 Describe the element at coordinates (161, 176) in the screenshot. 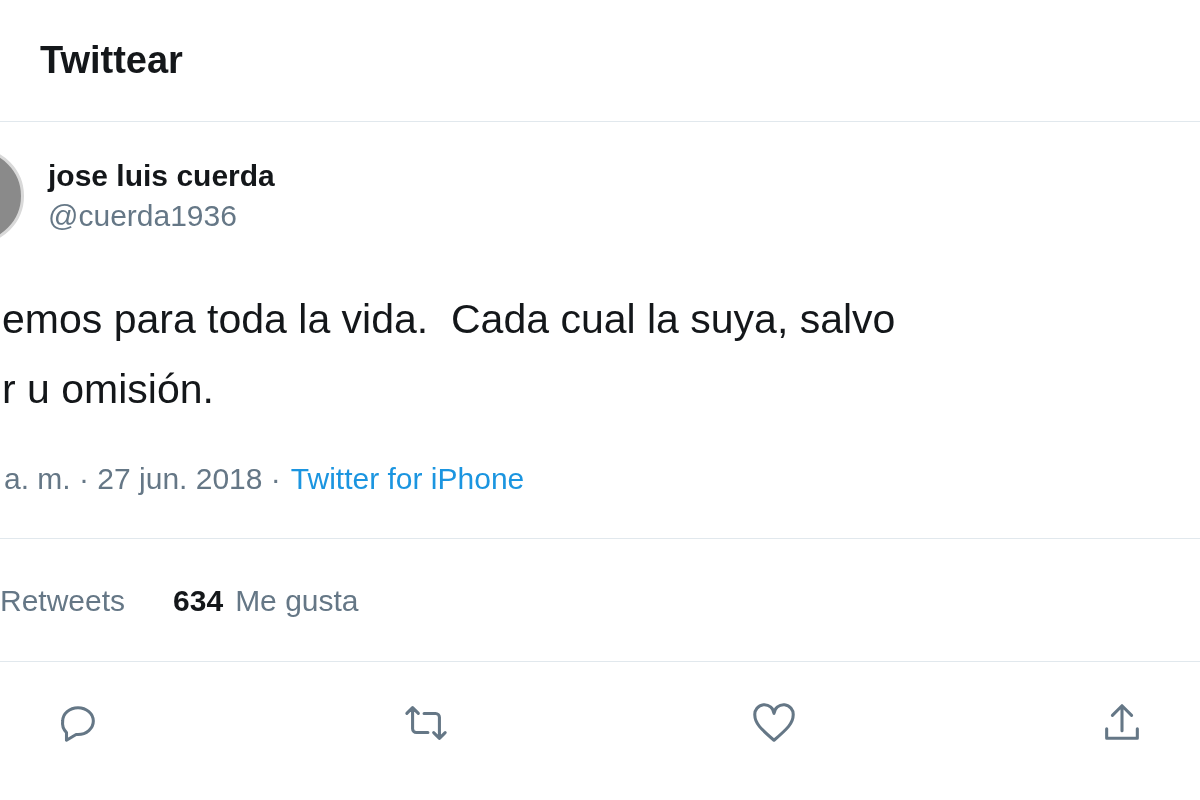

I see `author-name: jose luis cuerda` at that location.